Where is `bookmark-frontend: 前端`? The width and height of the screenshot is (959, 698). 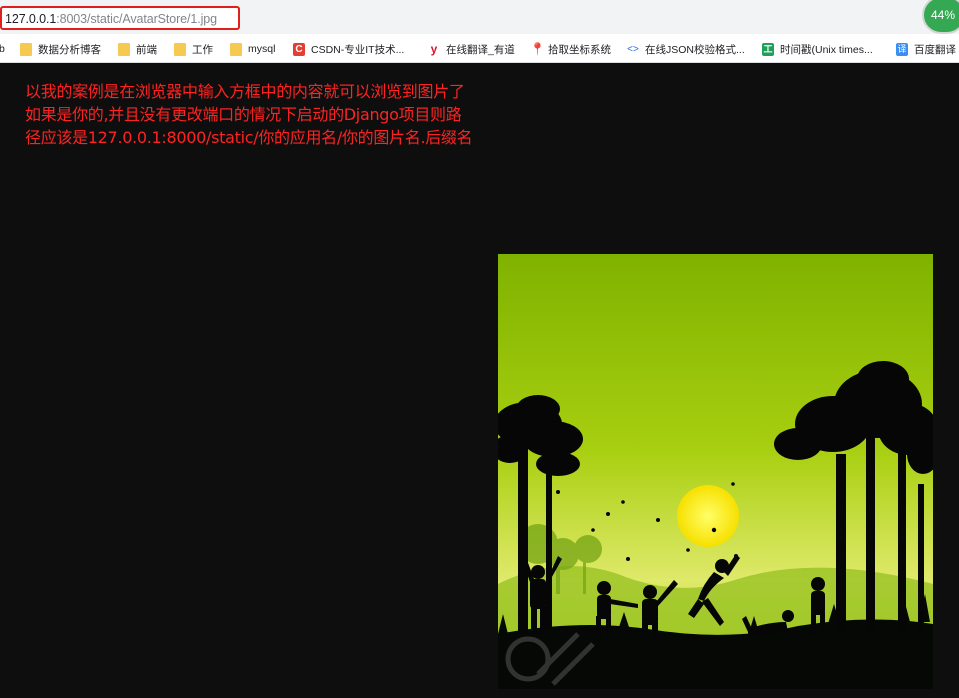 bookmark-frontend: 前端 is located at coordinates (137, 49).